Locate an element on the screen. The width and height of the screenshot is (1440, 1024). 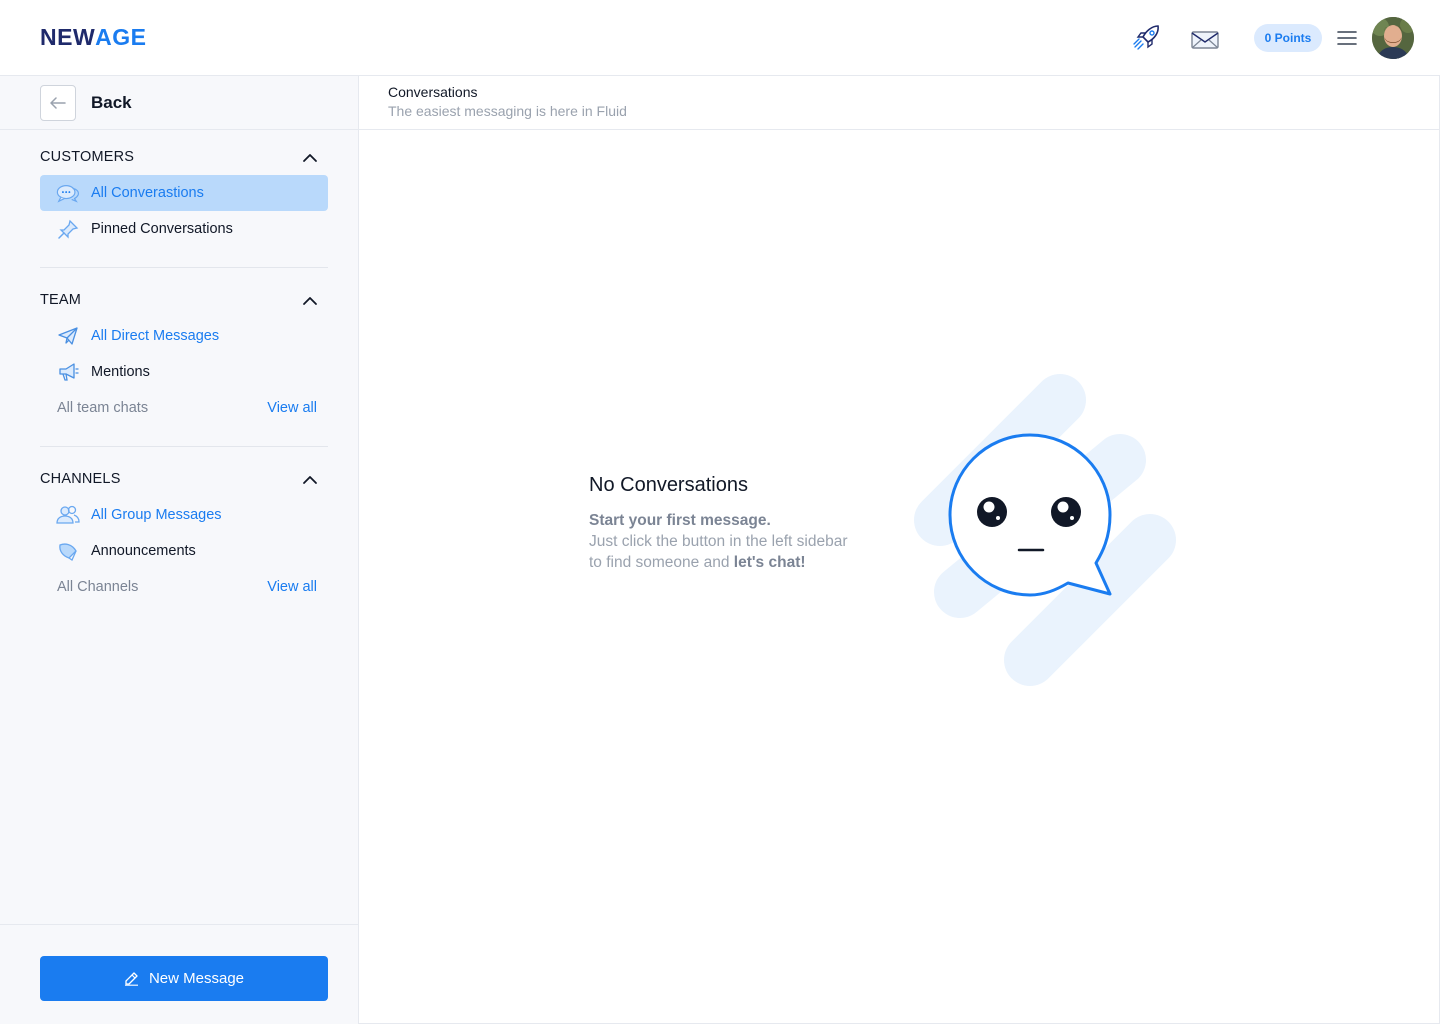
sidebar-item-label: All Converastions is located at coordinates (147, 193).